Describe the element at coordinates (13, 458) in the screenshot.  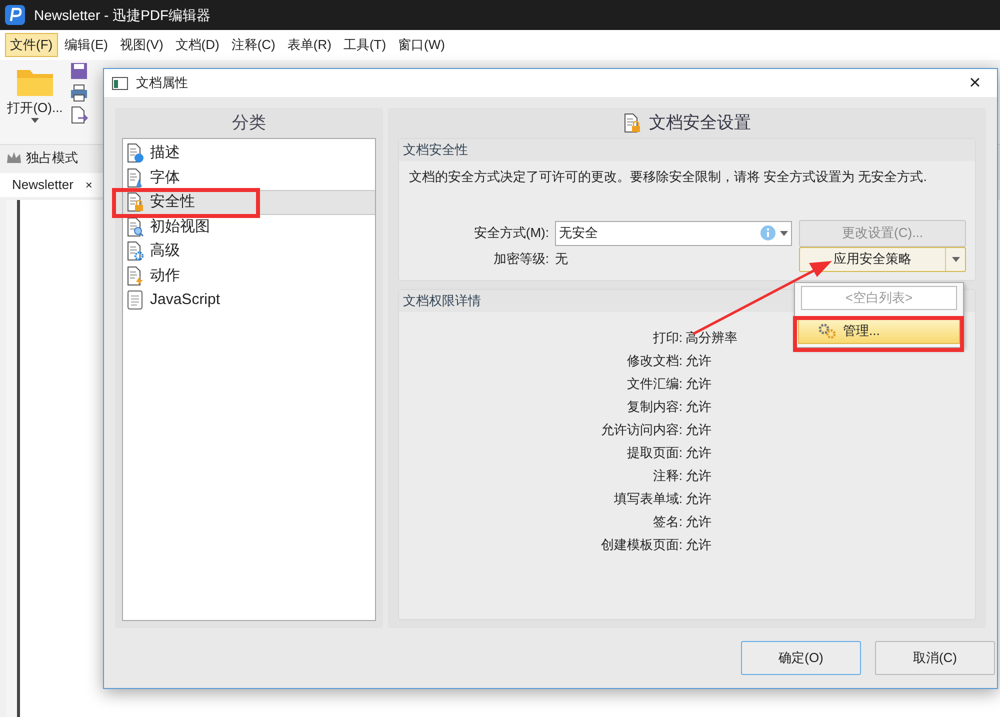
I see `side-scrollbar` at that location.